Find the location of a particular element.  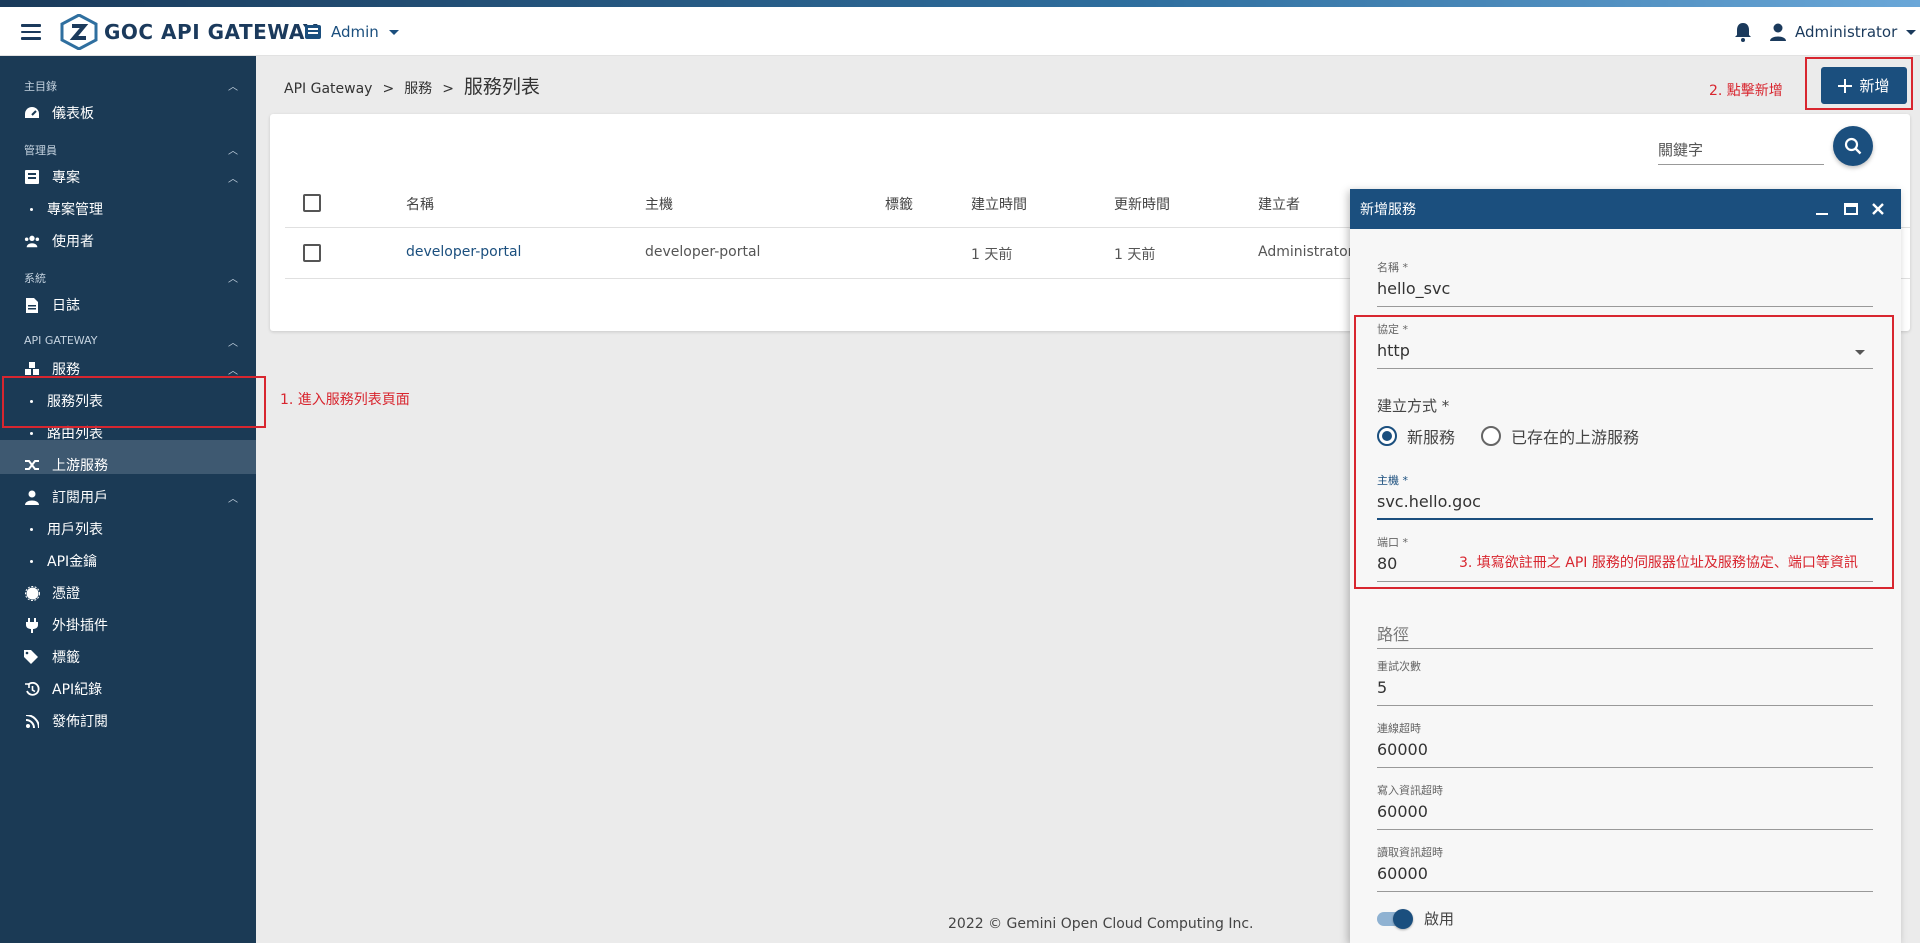

dashboard-icon is located at coordinates (32, 113).